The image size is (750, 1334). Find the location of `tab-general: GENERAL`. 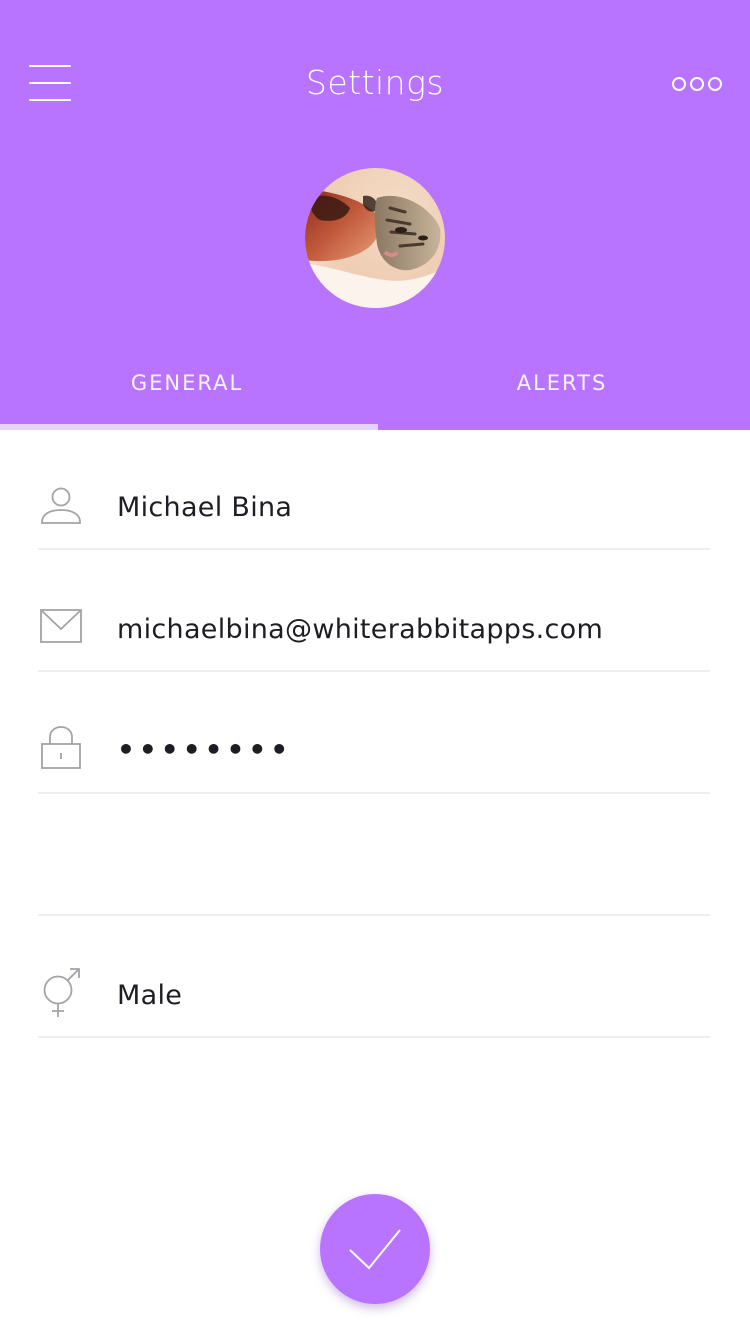

tab-general: GENERAL is located at coordinates (187, 383).